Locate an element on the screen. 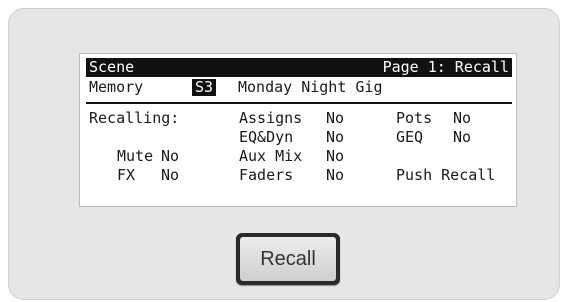  recall-button-label: Recall is located at coordinates (288, 259).